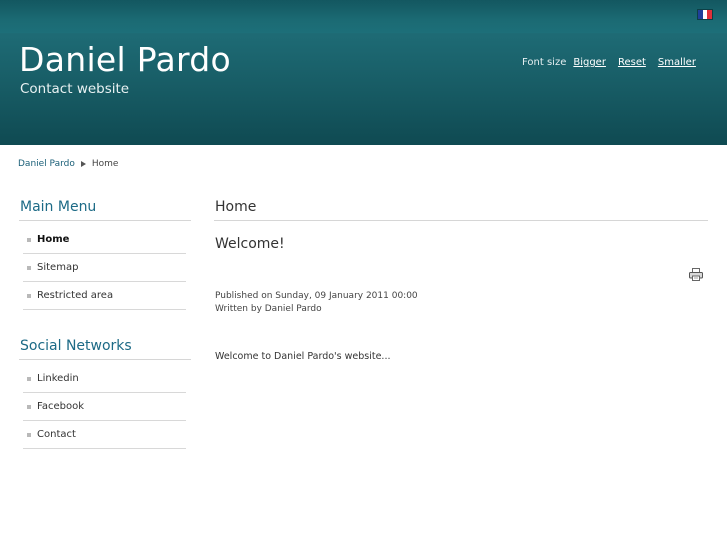  Describe the element at coordinates (677, 62) in the screenshot. I see `font-smaller-link: Smaller` at that location.